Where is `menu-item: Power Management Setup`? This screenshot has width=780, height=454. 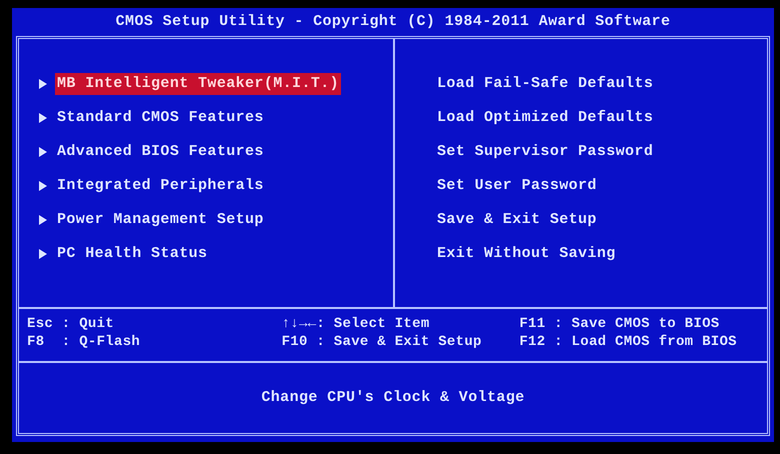 menu-item: Power Management Setup is located at coordinates (160, 220).